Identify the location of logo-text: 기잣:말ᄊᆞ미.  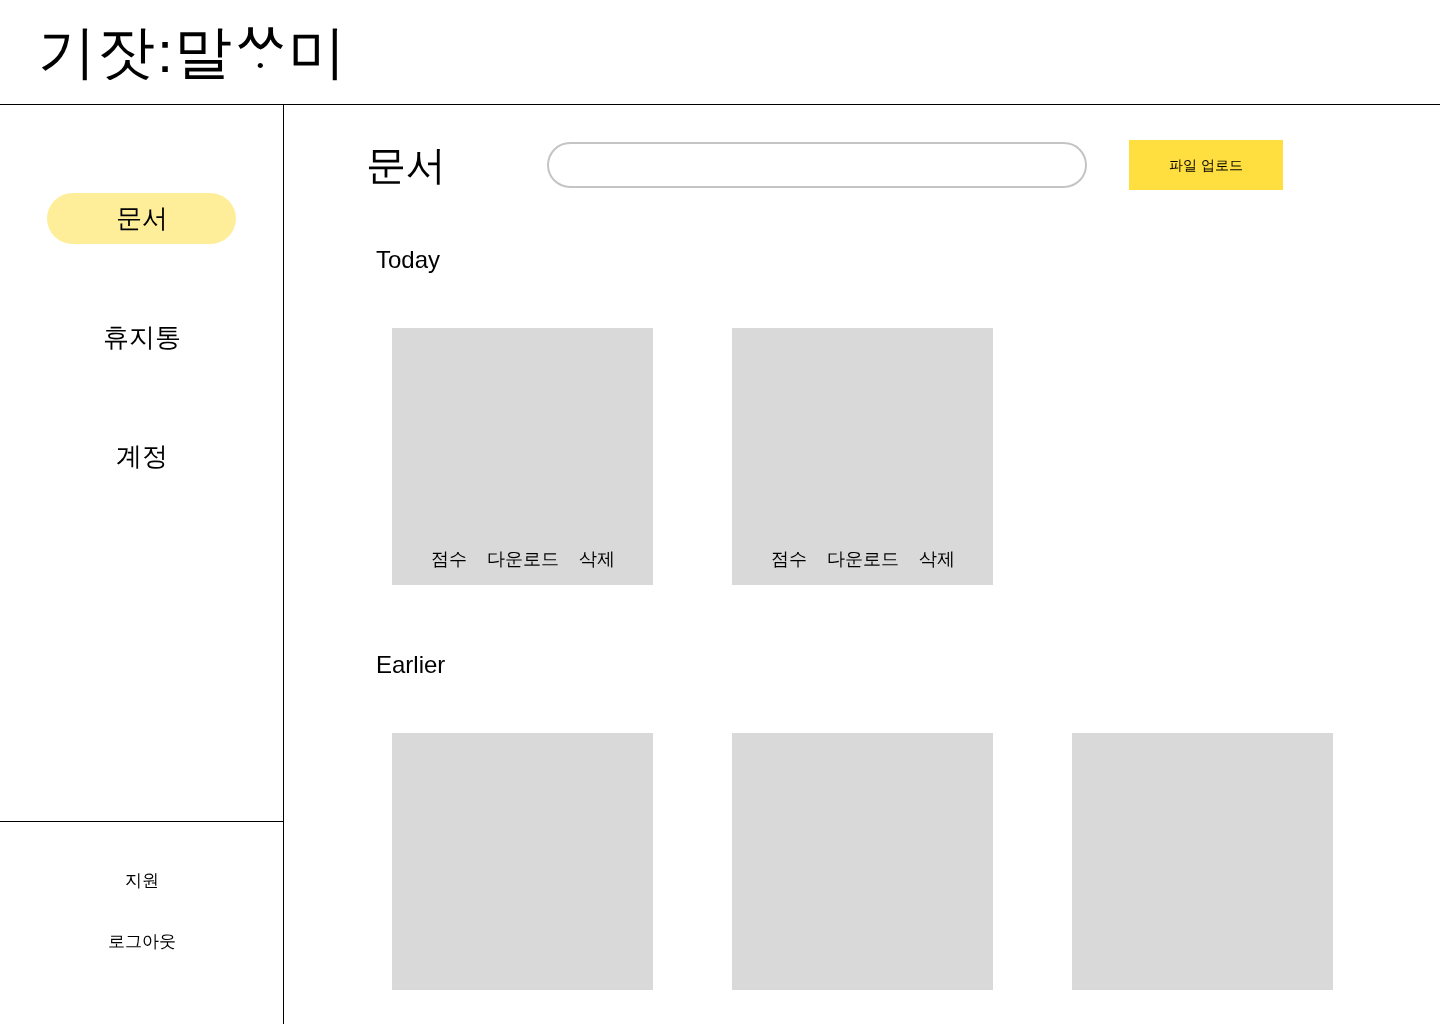
(193, 52).